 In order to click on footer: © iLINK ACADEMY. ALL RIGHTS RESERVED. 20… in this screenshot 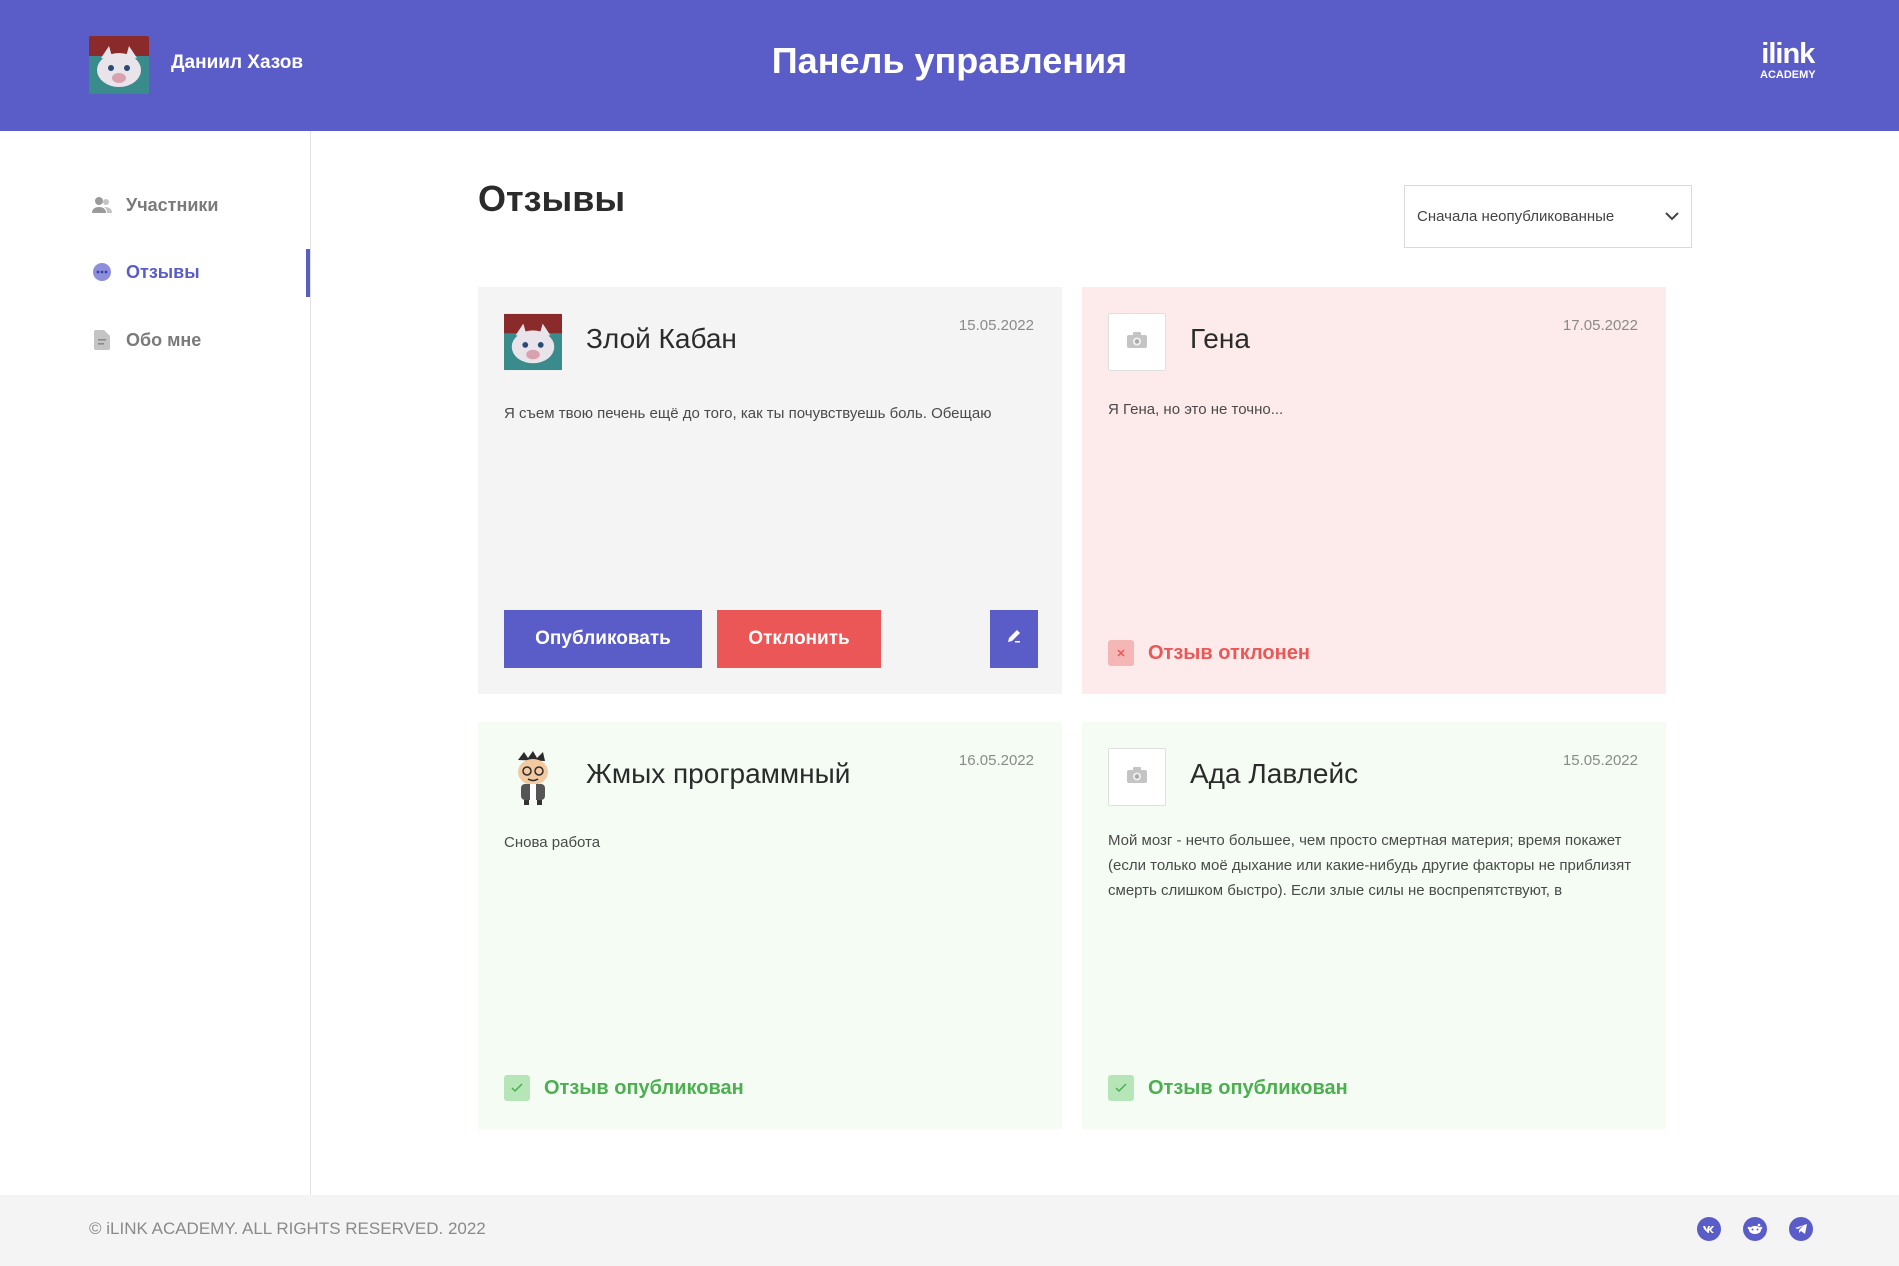, I will do `click(949, 1230)`.